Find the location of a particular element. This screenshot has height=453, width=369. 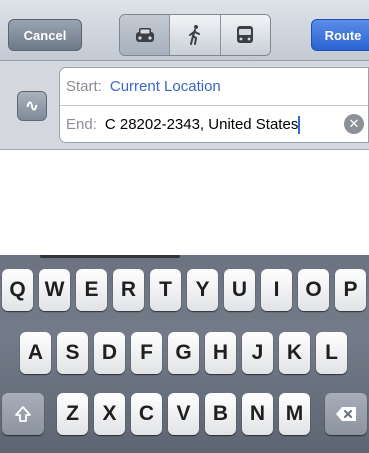

clear-icon: ✕ is located at coordinates (354, 124).